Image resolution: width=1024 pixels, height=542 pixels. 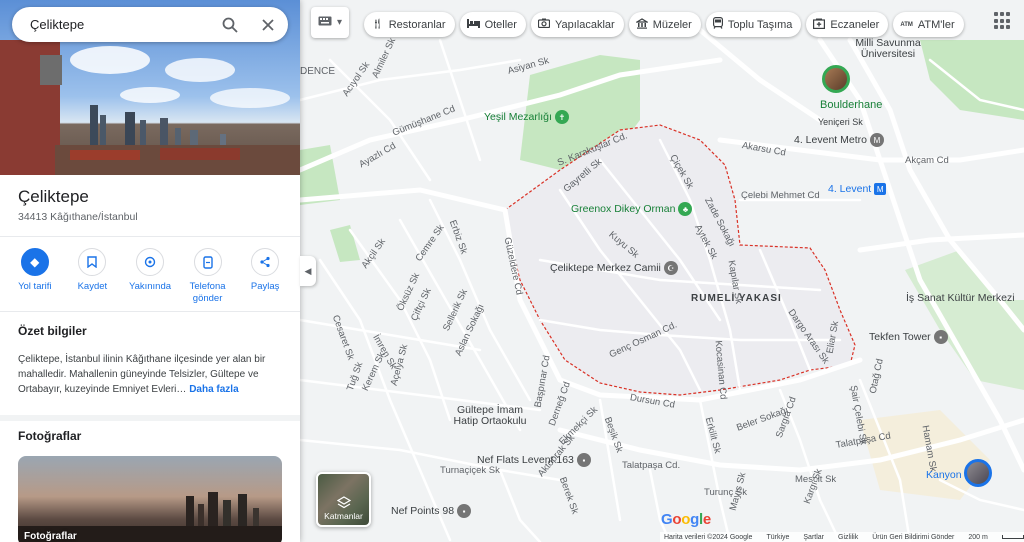 I want to click on skyline-photo, so click(x=150, y=517).